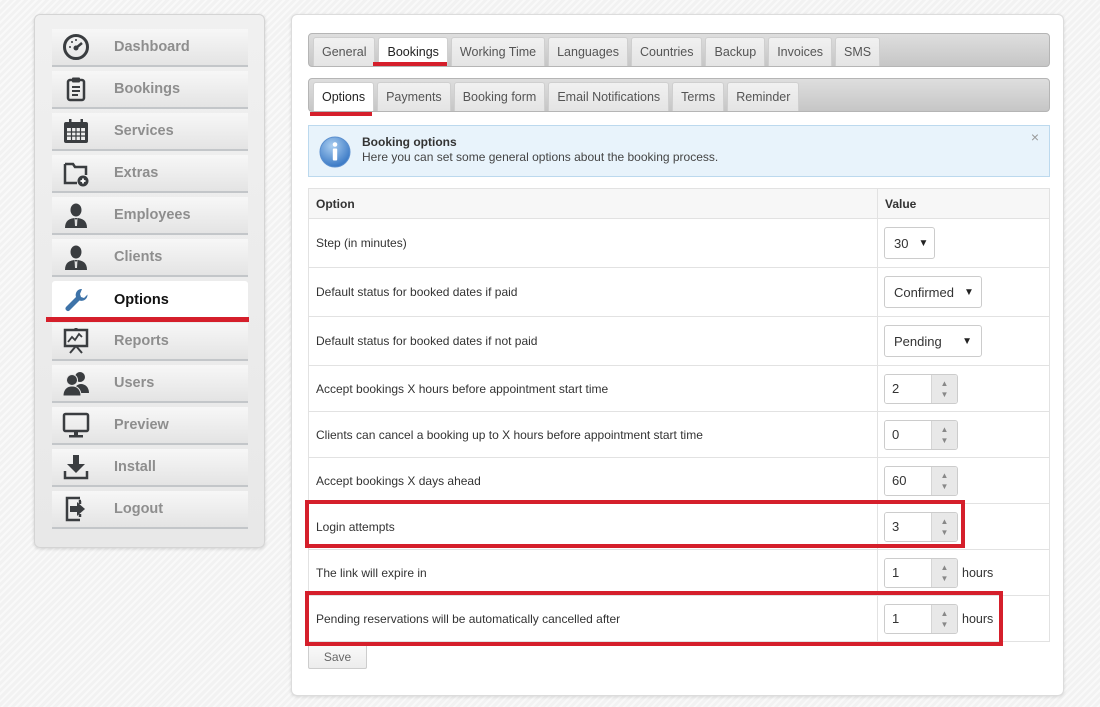 The width and height of the screenshot is (1100, 707). What do you see at coordinates (800, 51) in the screenshot?
I see `tab-invoices: Invoices` at bounding box center [800, 51].